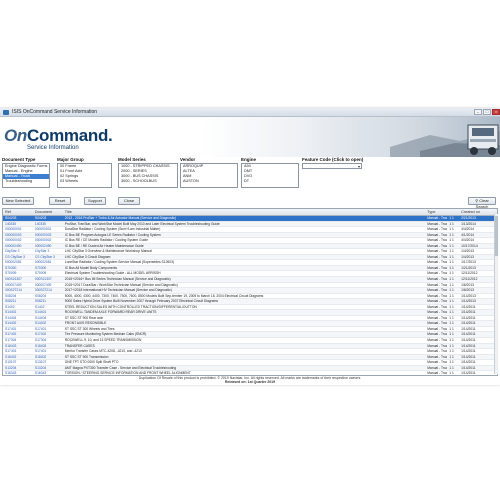 This screenshot has height=500, width=500. Describe the element at coordinates (270, 175) in the screenshot. I see `engine-list: A94 DMT DVO DT` at that location.